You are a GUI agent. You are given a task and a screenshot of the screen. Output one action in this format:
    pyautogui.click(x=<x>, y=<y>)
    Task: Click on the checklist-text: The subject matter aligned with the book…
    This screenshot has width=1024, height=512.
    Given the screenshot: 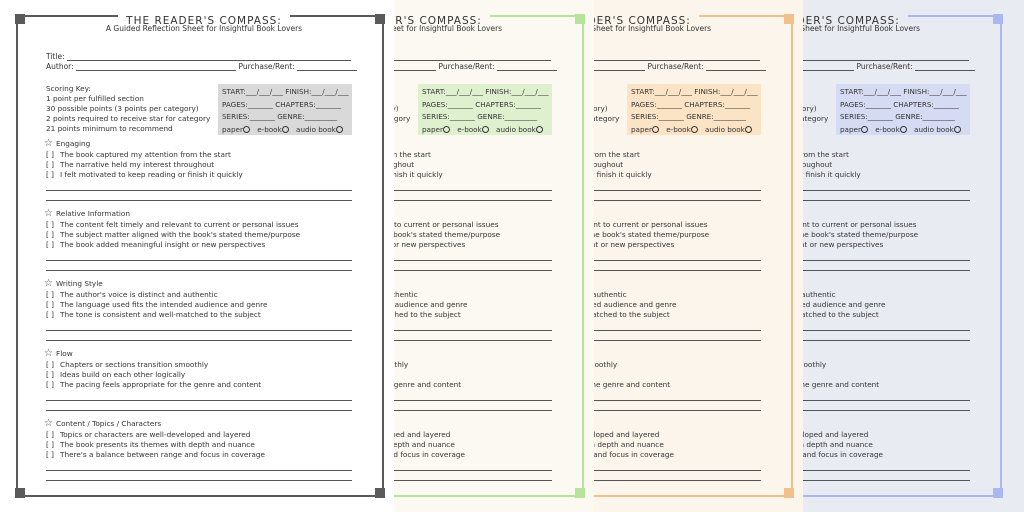 What is the action you would take?
    pyautogui.click(x=180, y=235)
    